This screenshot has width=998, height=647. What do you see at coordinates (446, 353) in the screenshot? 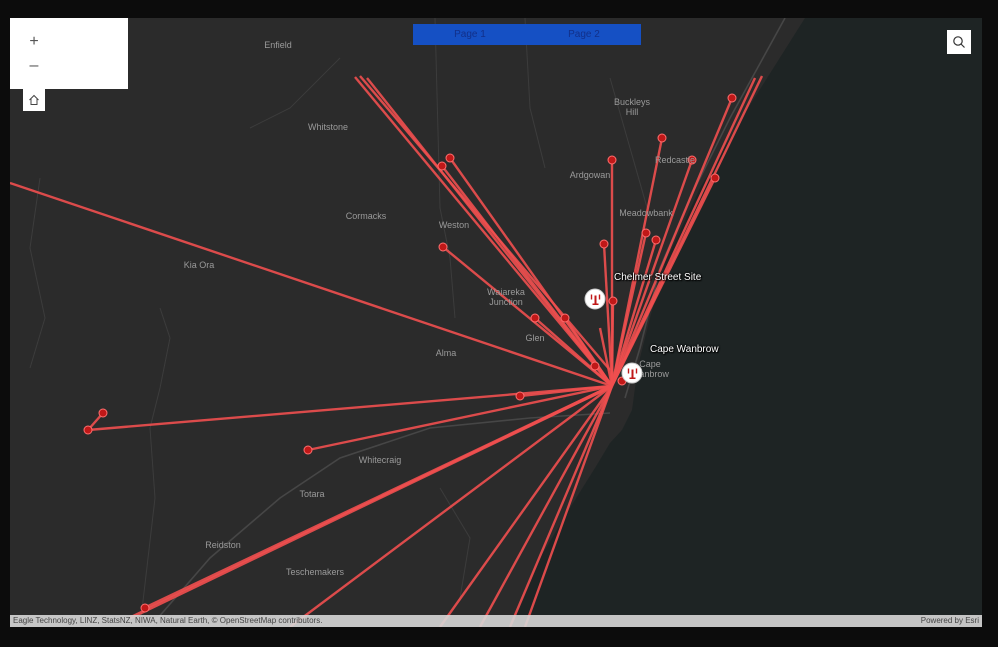
I see `place-label-alma: Alma` at bounding box center [446, 353].